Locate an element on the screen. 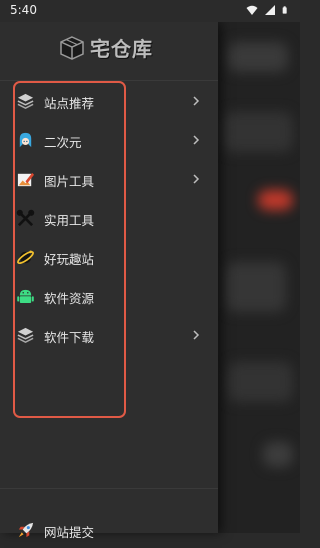 The image size is (320, 548). menu-item-fun-sites: 好玩趣站 is located at coordinates (109, 257).